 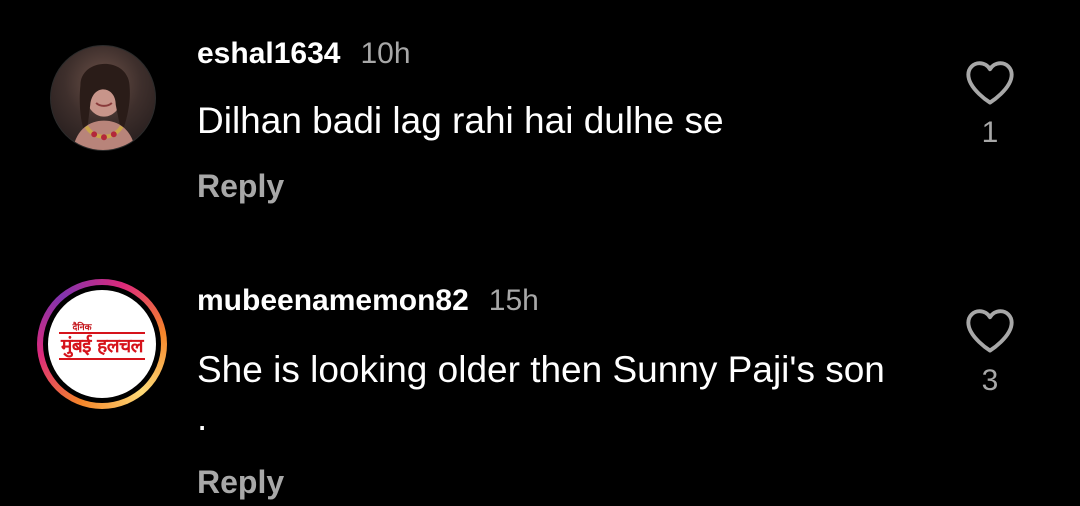 What do you see at coordinates (268, 54) in the screenshot?
I see `username: eshal1634` at bounding box center [268, 54].